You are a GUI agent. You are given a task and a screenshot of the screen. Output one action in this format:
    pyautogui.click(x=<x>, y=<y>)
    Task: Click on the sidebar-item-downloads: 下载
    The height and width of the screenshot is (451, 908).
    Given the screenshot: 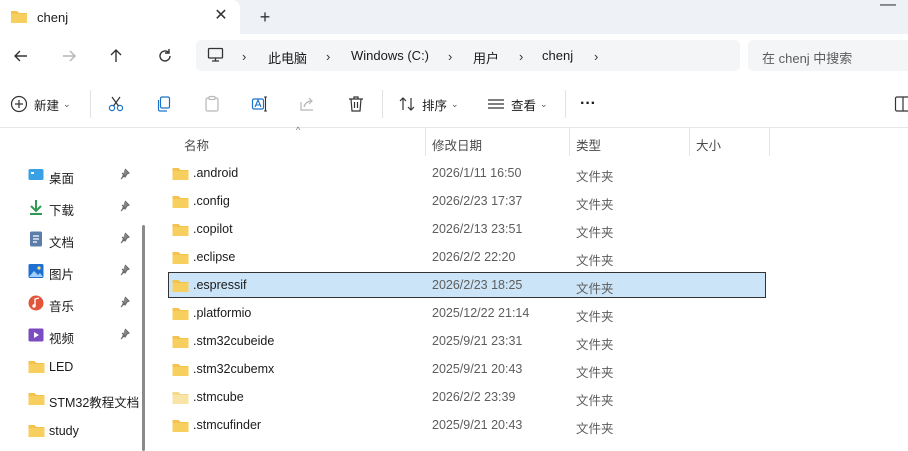 What is the action you would take?
    pyautogui.click(x=71, y=207)
    